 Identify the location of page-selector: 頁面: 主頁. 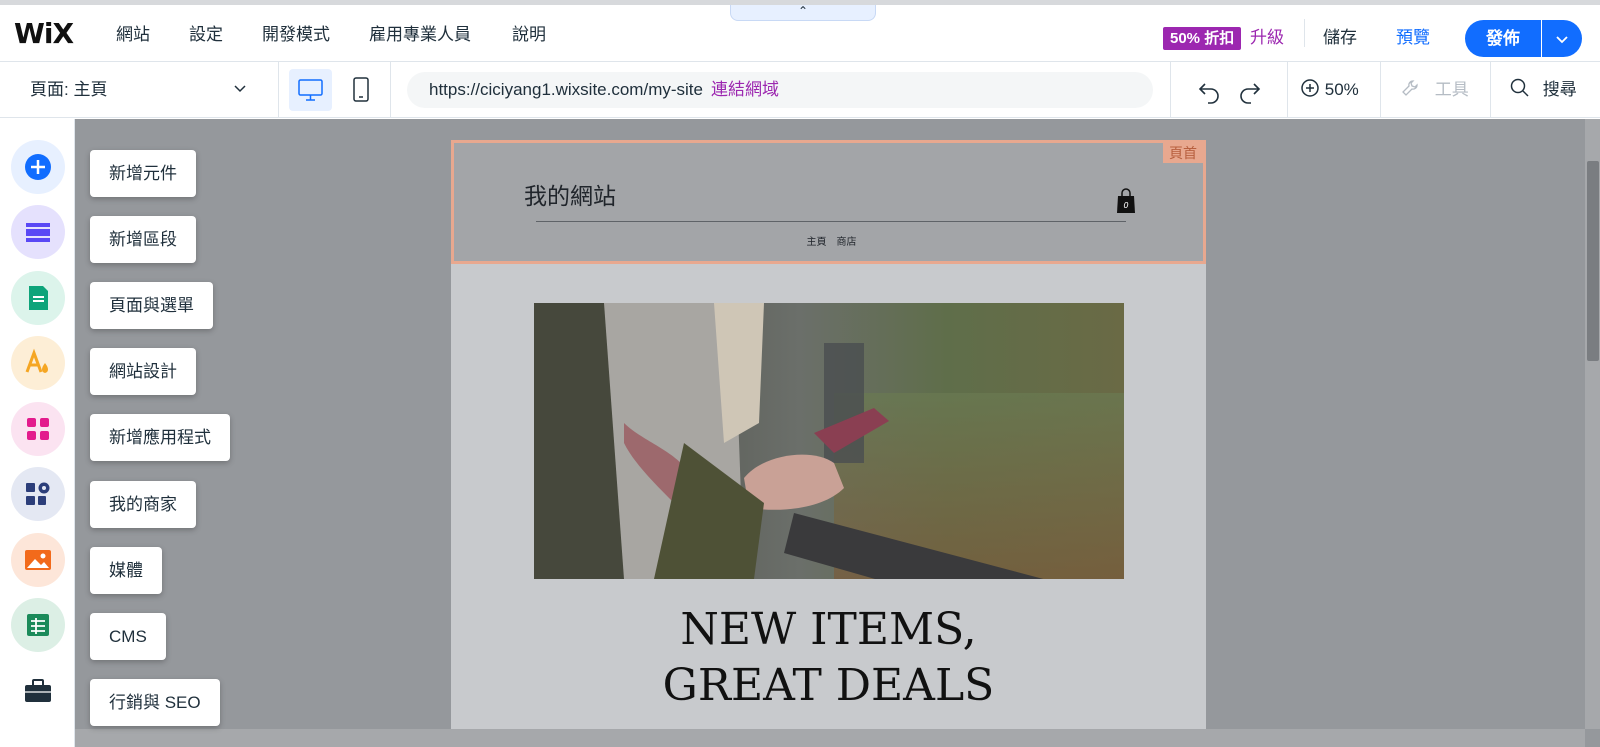
(68, 90).